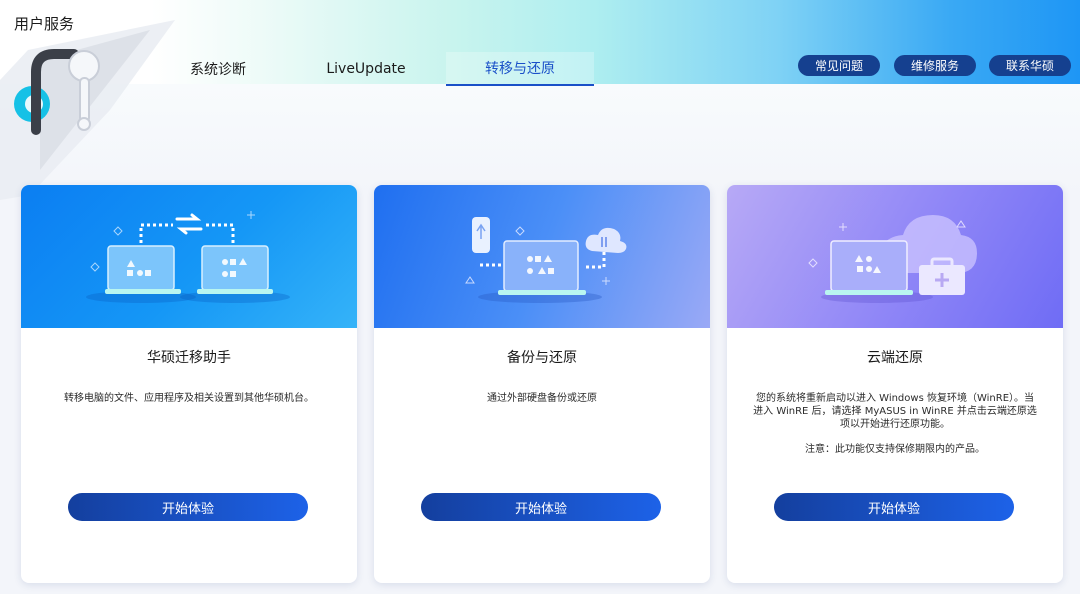 This screenshot has height=594, width=1080. What do you see at coordinates (366, 69) in the screenshot?
I see `tab-liveupdate: LiveUpdate` at bounding box center [366, 69].